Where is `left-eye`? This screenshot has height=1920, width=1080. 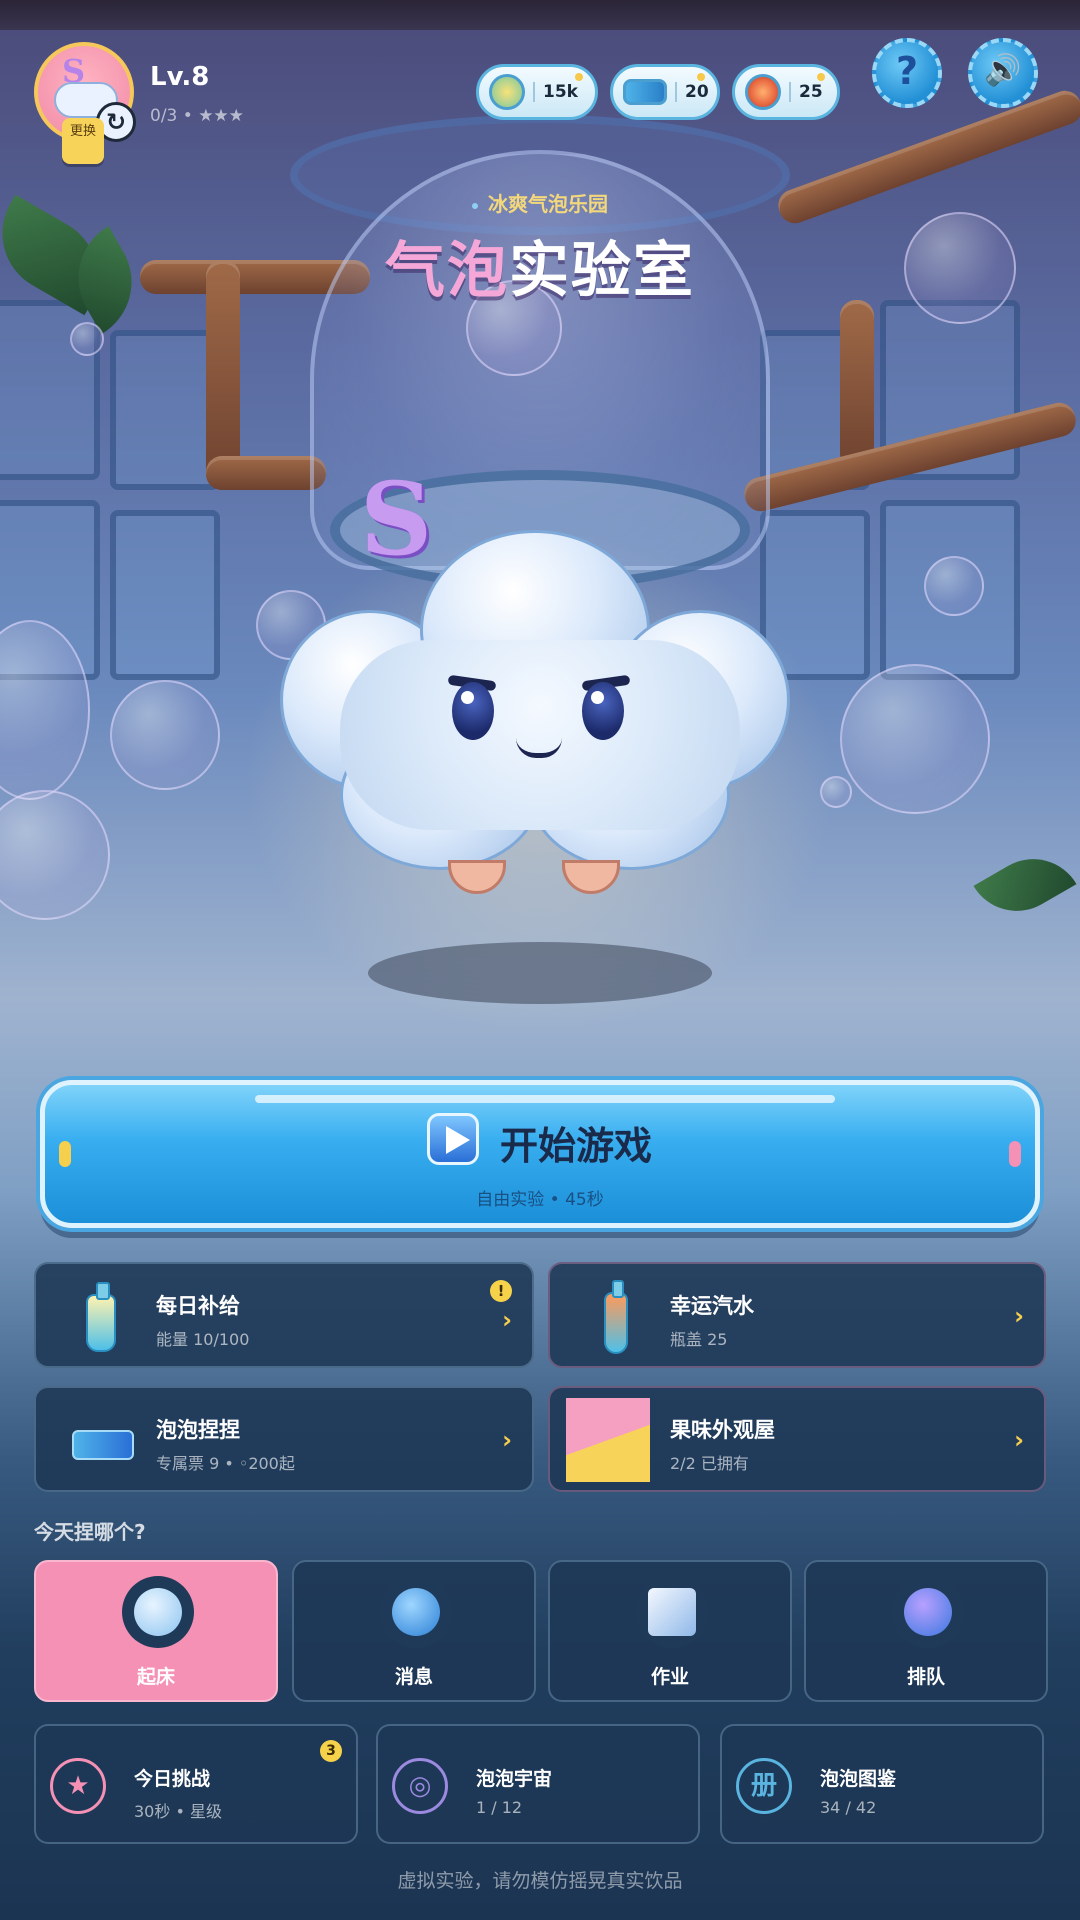
left-eye is located at coordinates (473, 711).